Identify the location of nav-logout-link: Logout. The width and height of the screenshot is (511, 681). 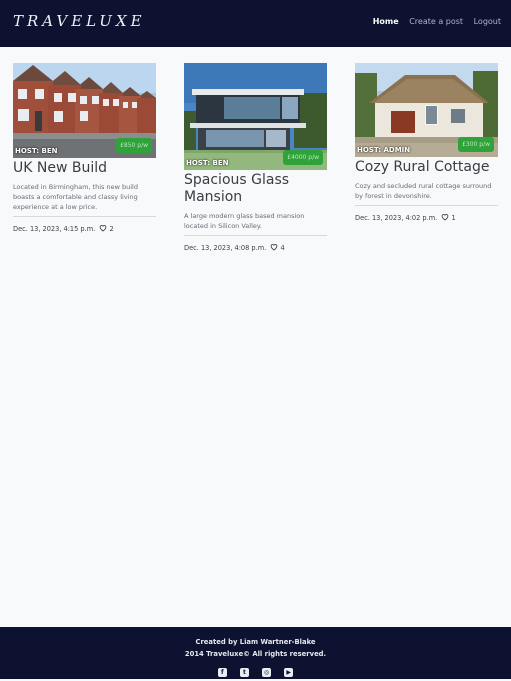
(487, 21).